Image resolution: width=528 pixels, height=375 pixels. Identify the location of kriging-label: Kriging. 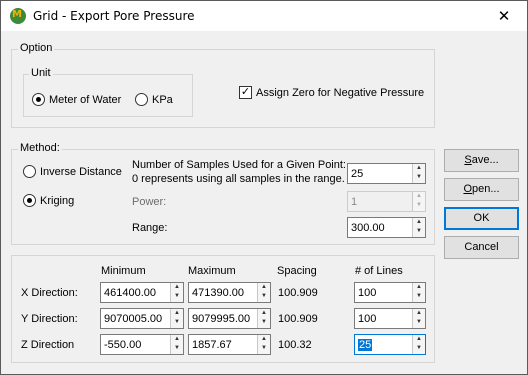
(57, 200).